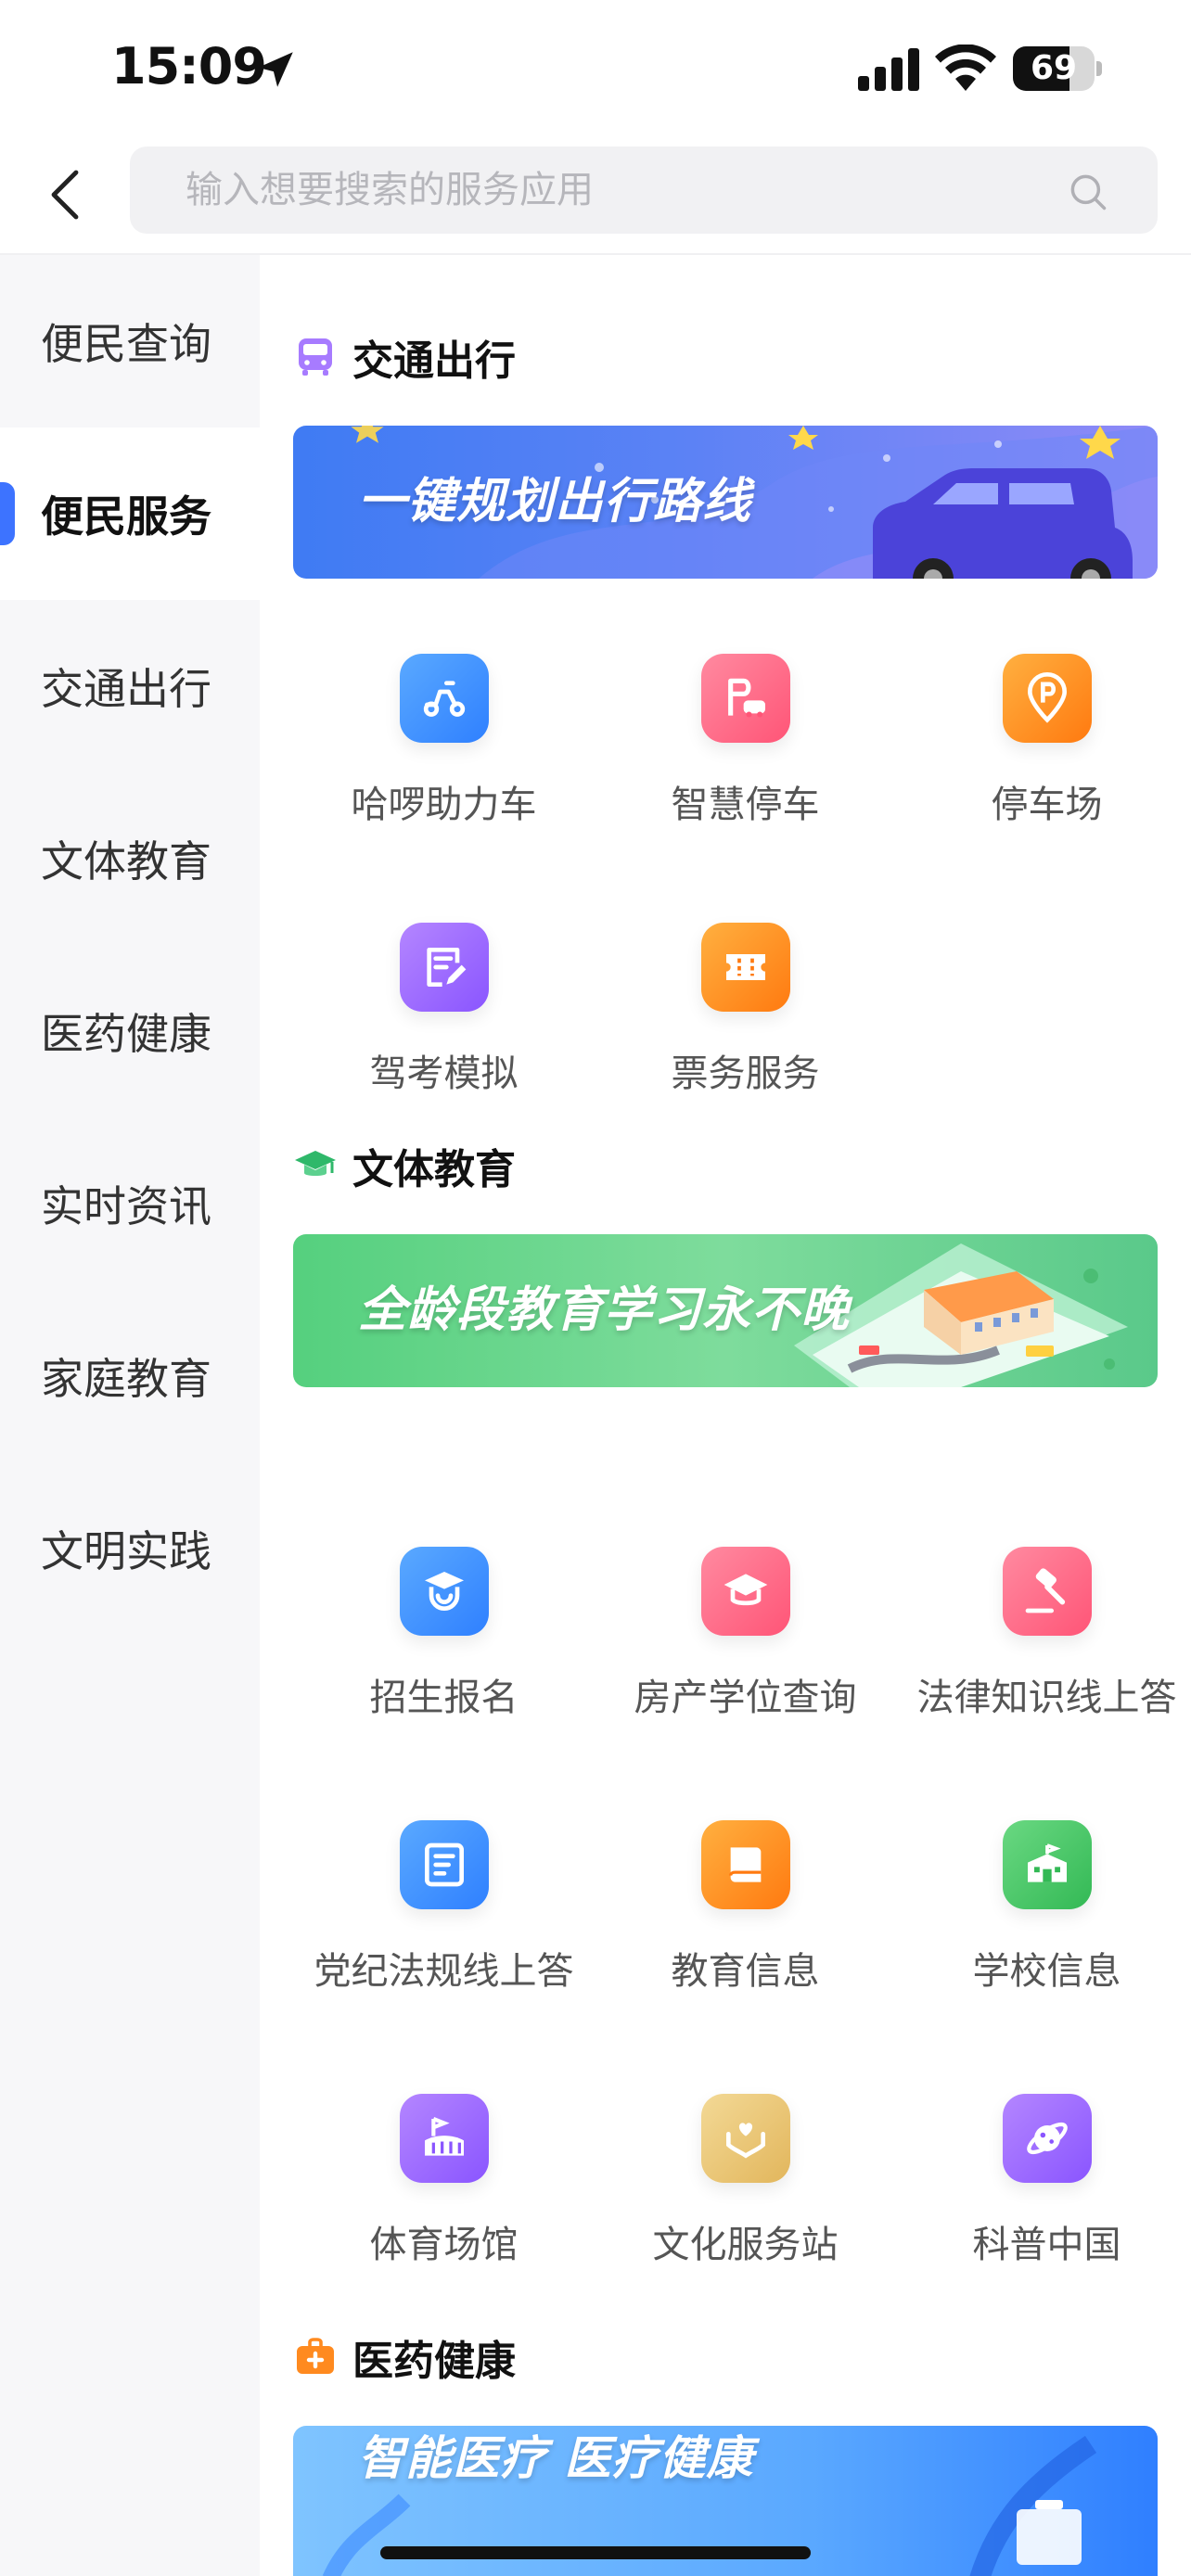 The image size is (1191, 2576). What do you see at coordinates (745, 968) in the screenshot?
I see `ticket-icon` at bounding box center [745, 968].